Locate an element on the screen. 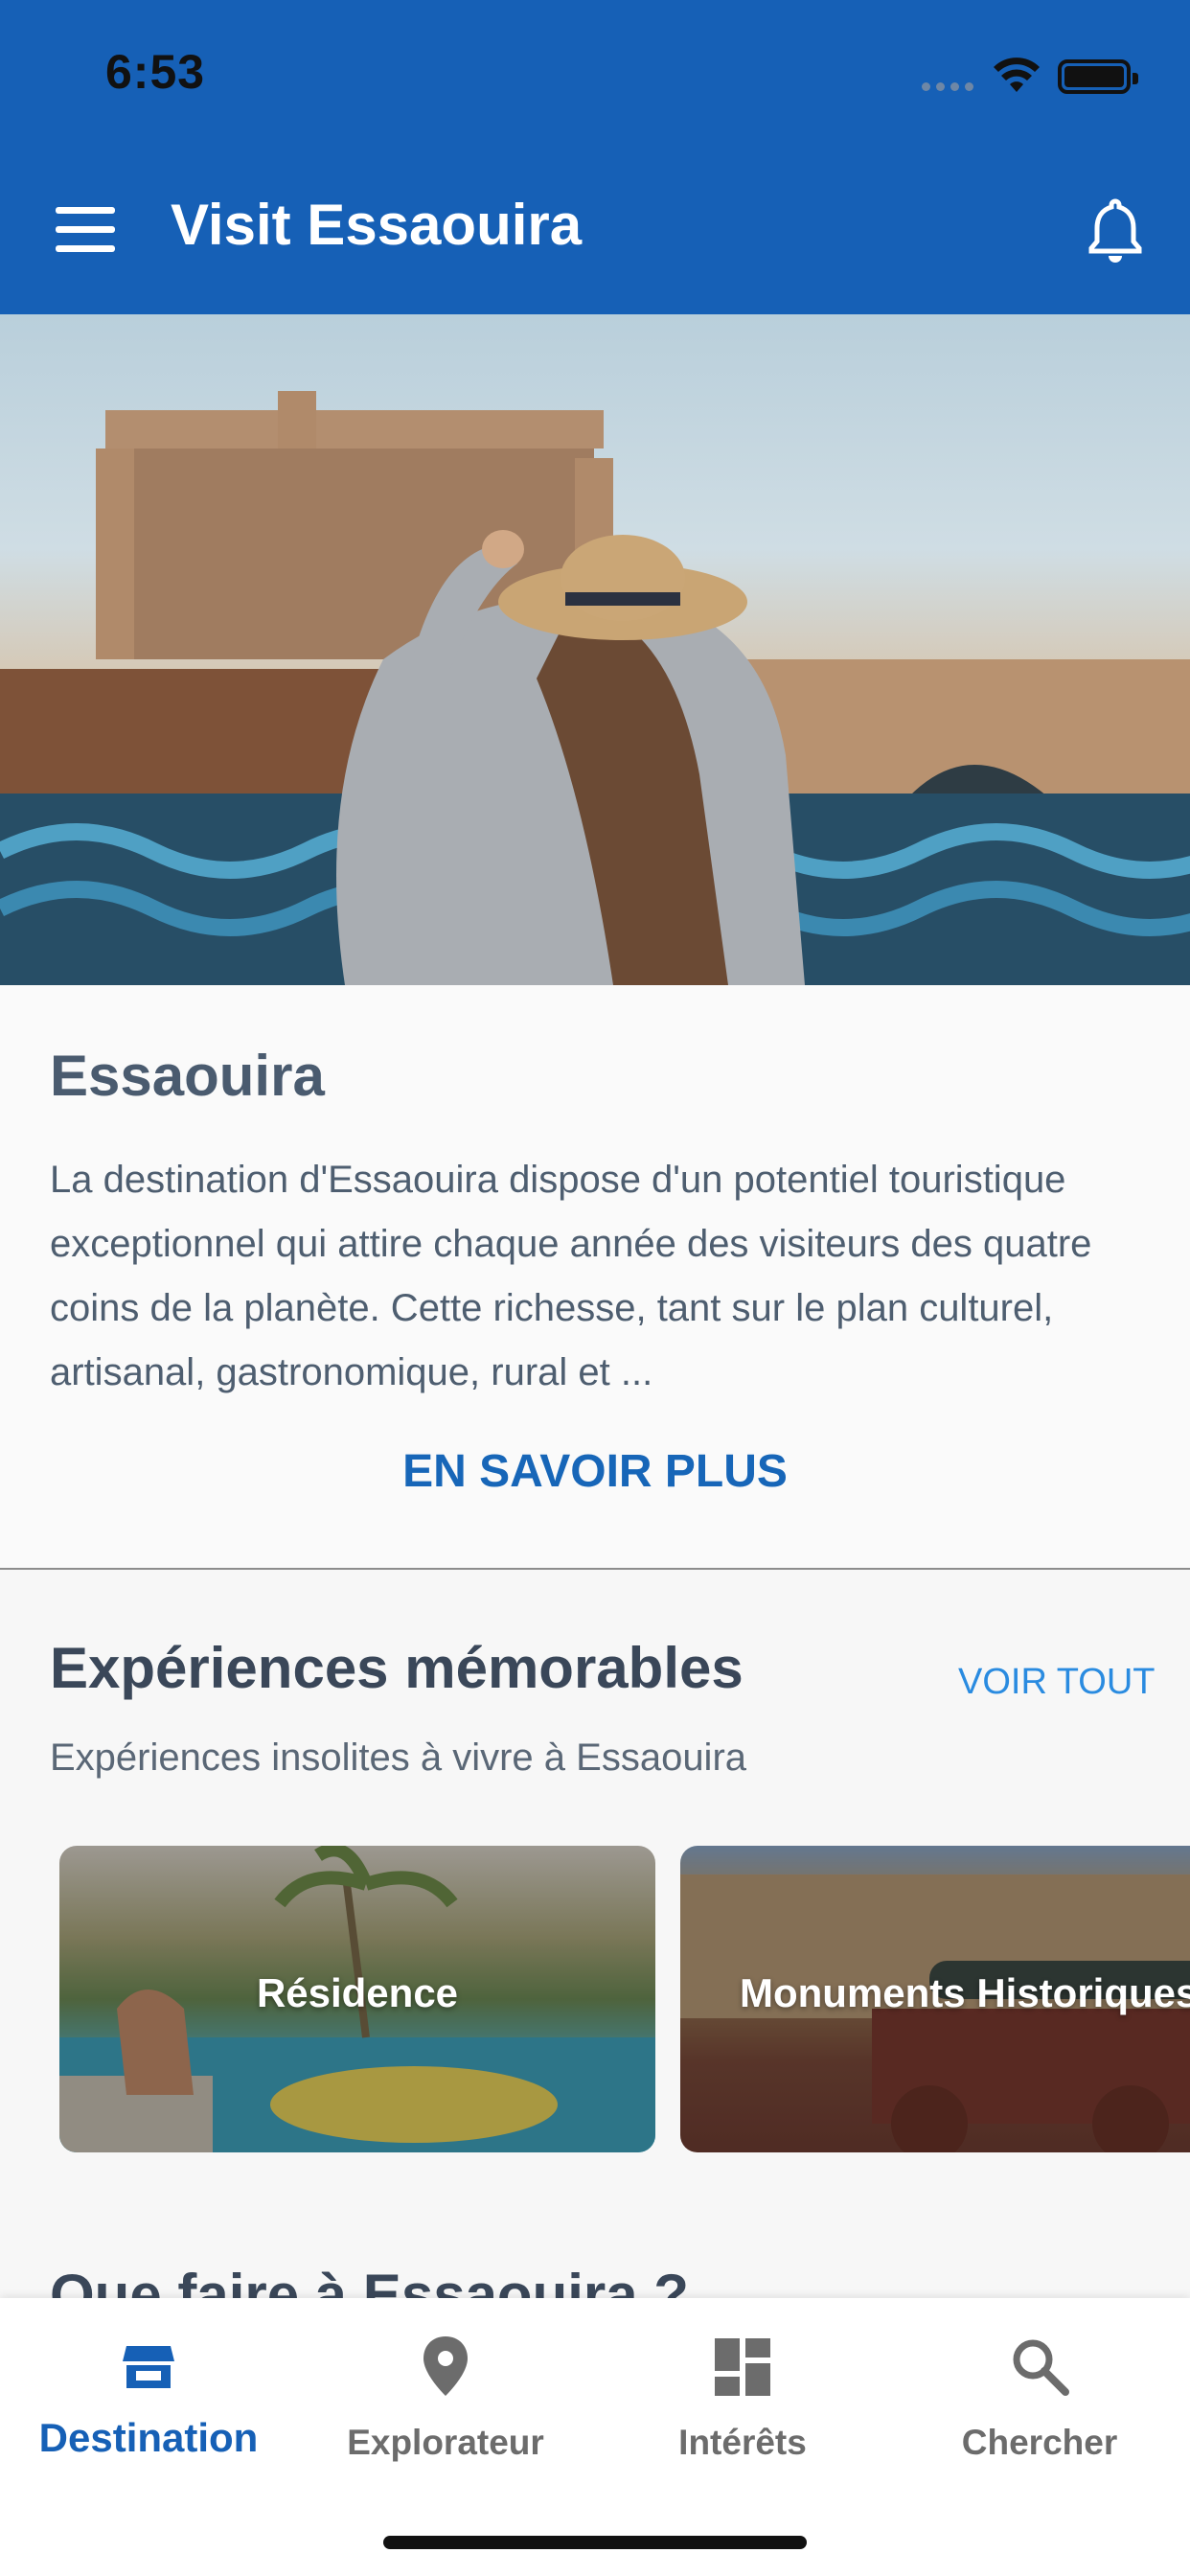  nav-item-search: Chercher is located at coordinates (1039, 2400).